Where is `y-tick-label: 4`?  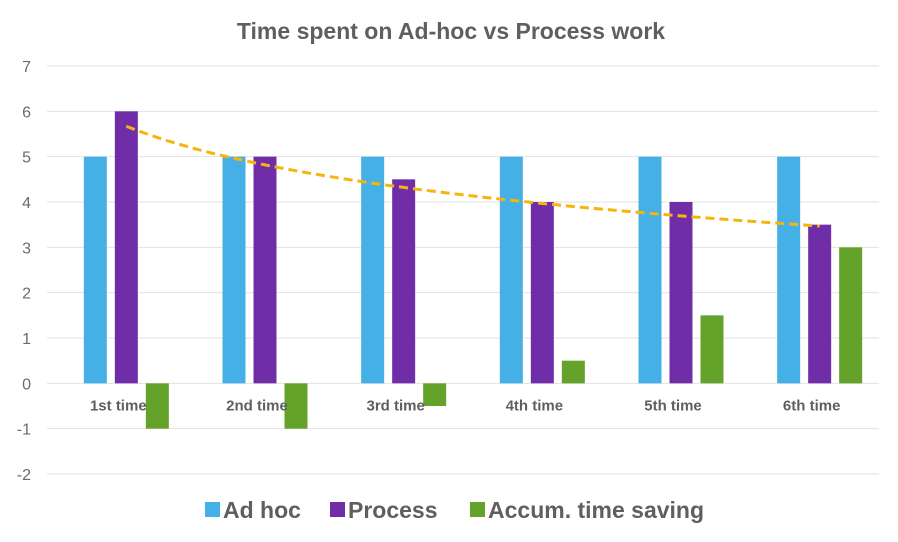
y-tick-label: 4 is located at coordinates (26, 203).